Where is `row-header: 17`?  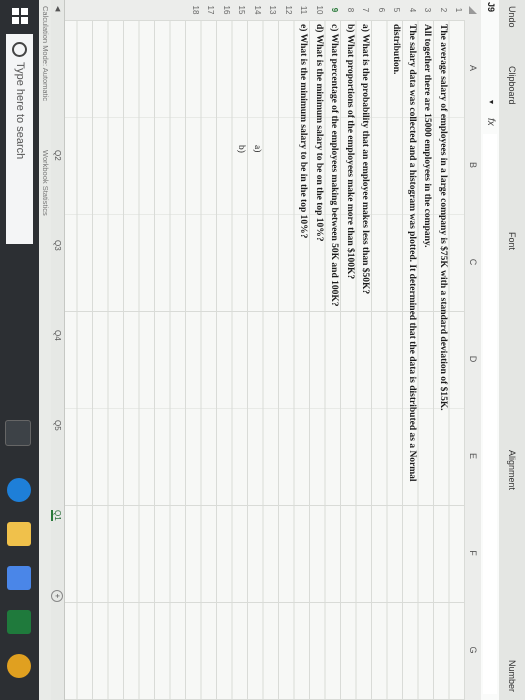
row-header: 17 is located at coordinates (210, 10).